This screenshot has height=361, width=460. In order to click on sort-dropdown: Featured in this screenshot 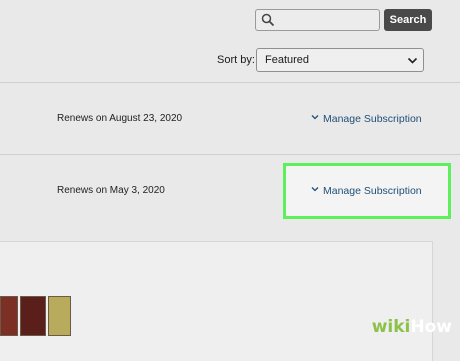, I will do `click(340, 60)`.